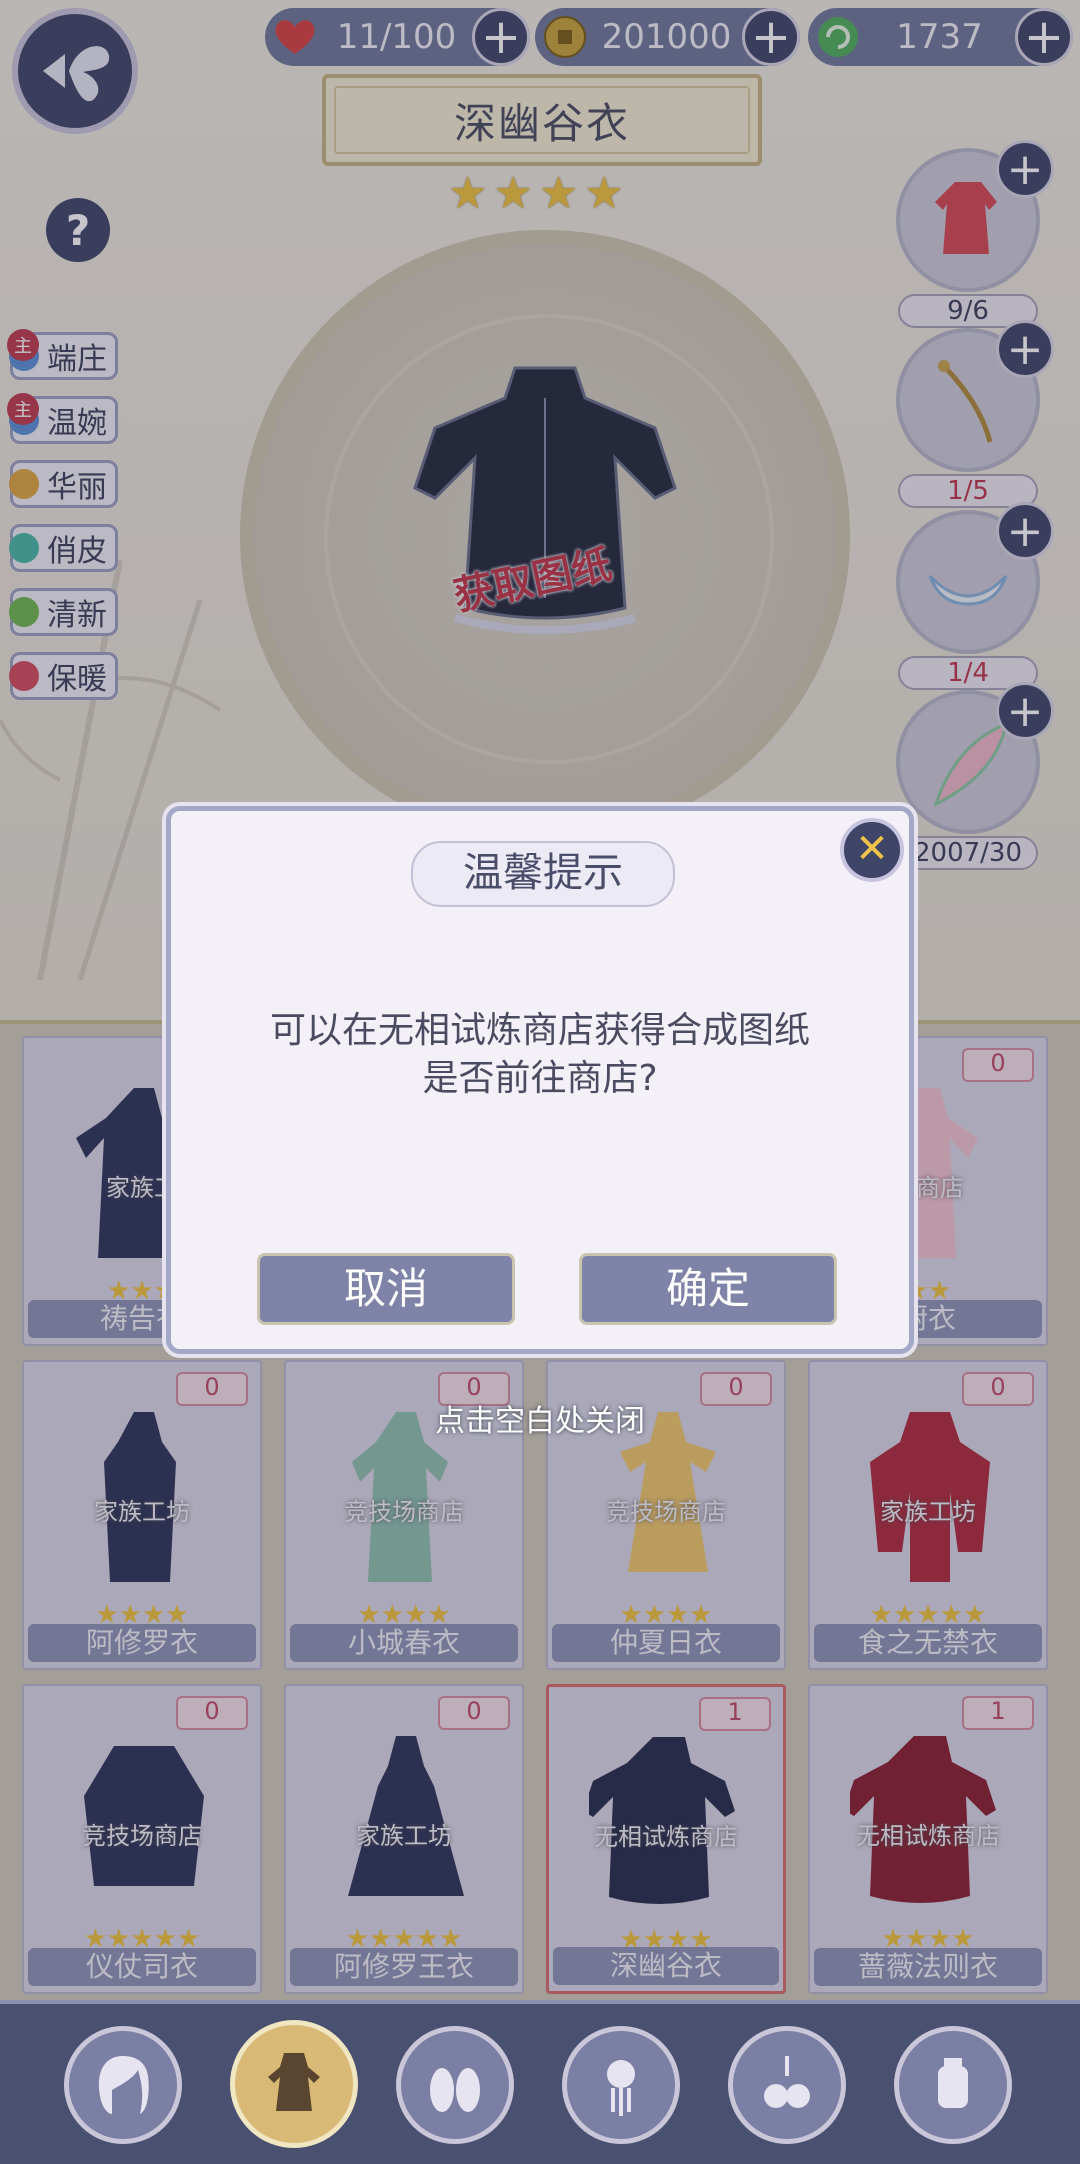 Image resolution: width=1080 pixels, height=2164 pixels. What do you see at coordinates (540, 2082) in the screenshot?
I see `bottom-nav` at bounding box center [540, 2082].